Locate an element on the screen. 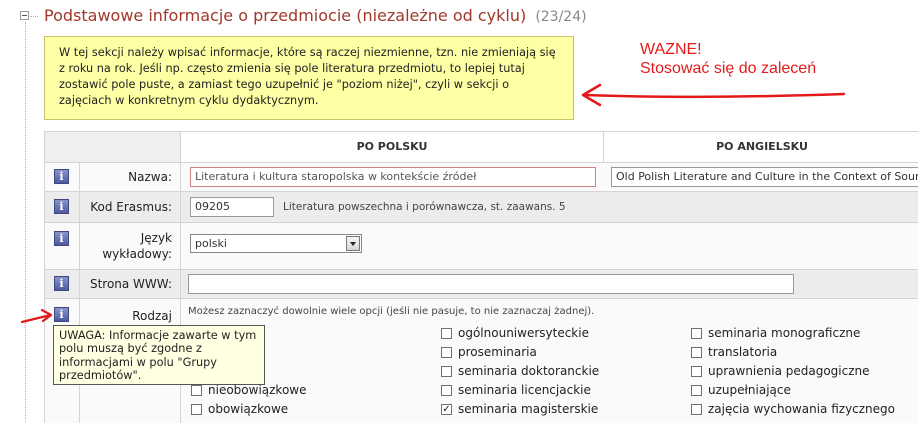 The width and height of the screenshot is (918, 423). language-selected-value: polski is located at coordinates (211, 243).